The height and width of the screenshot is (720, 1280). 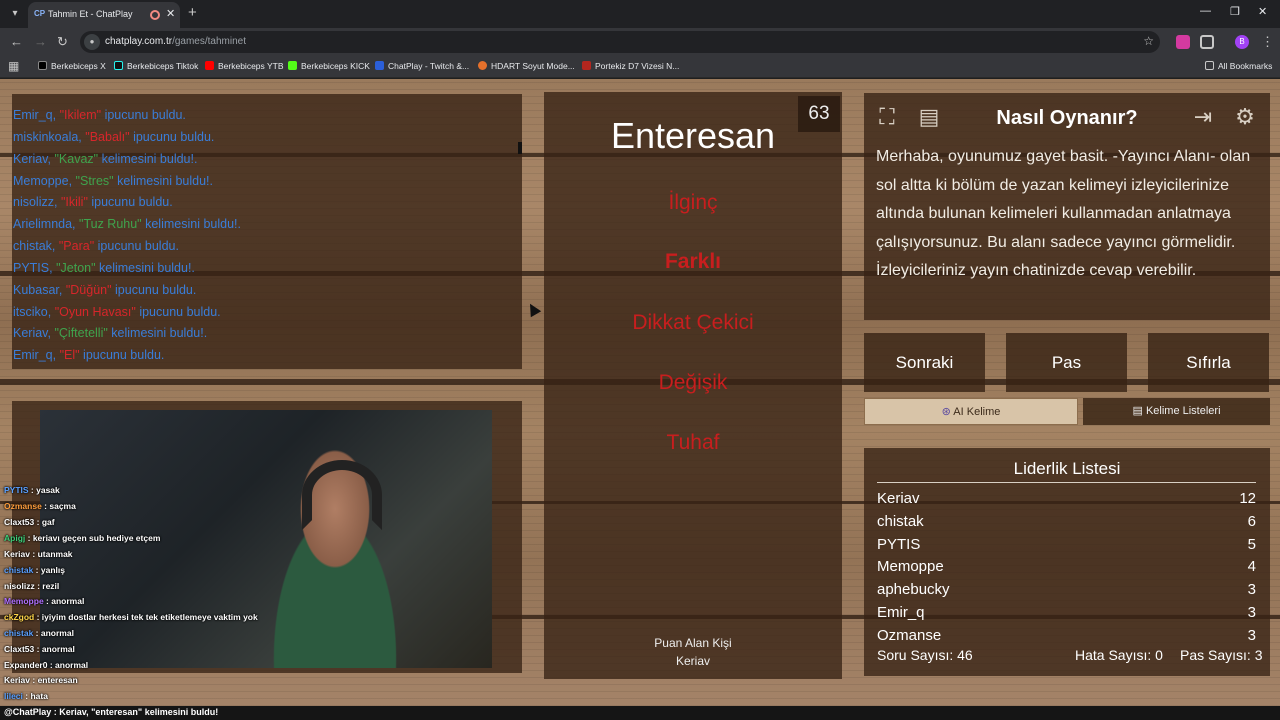 I want to click on leaderboard-row: chistak 6, so click(x=1066, y=521).